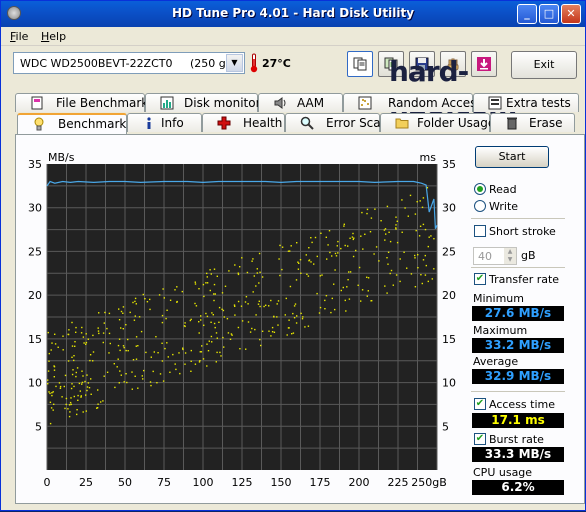 This screenshot has height=512, width=586. What do you see at coordinates (234, 63) in the screenshot?
I see `chevron-down-icon: ▼` at bounding box center [234, 63].